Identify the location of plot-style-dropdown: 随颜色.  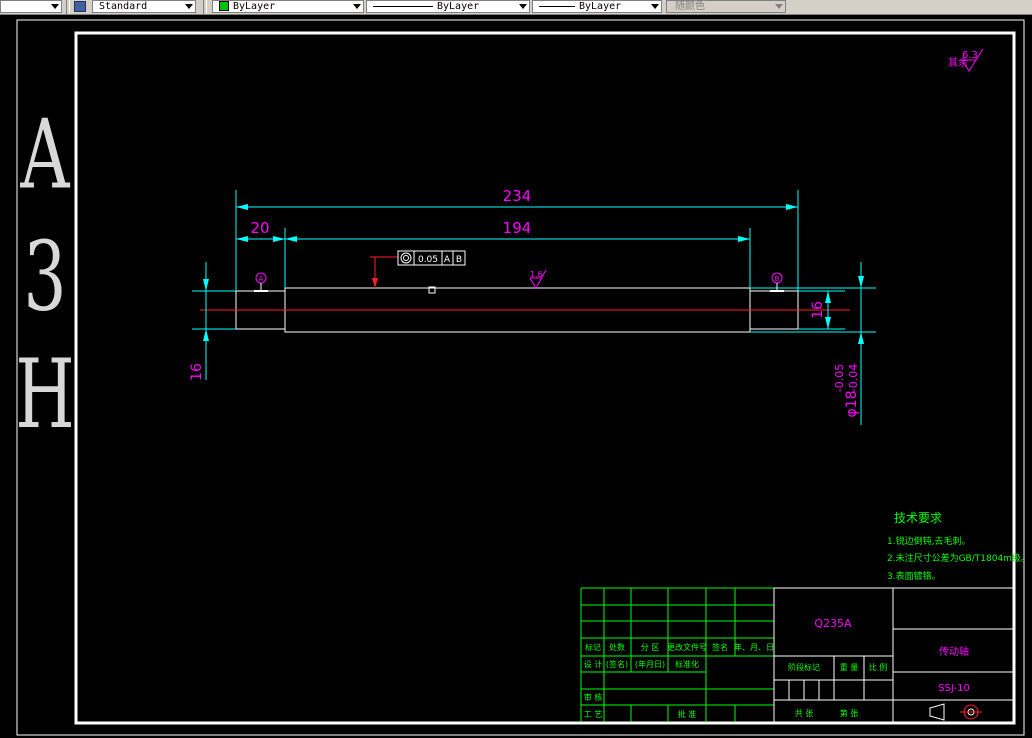
(726, 6).